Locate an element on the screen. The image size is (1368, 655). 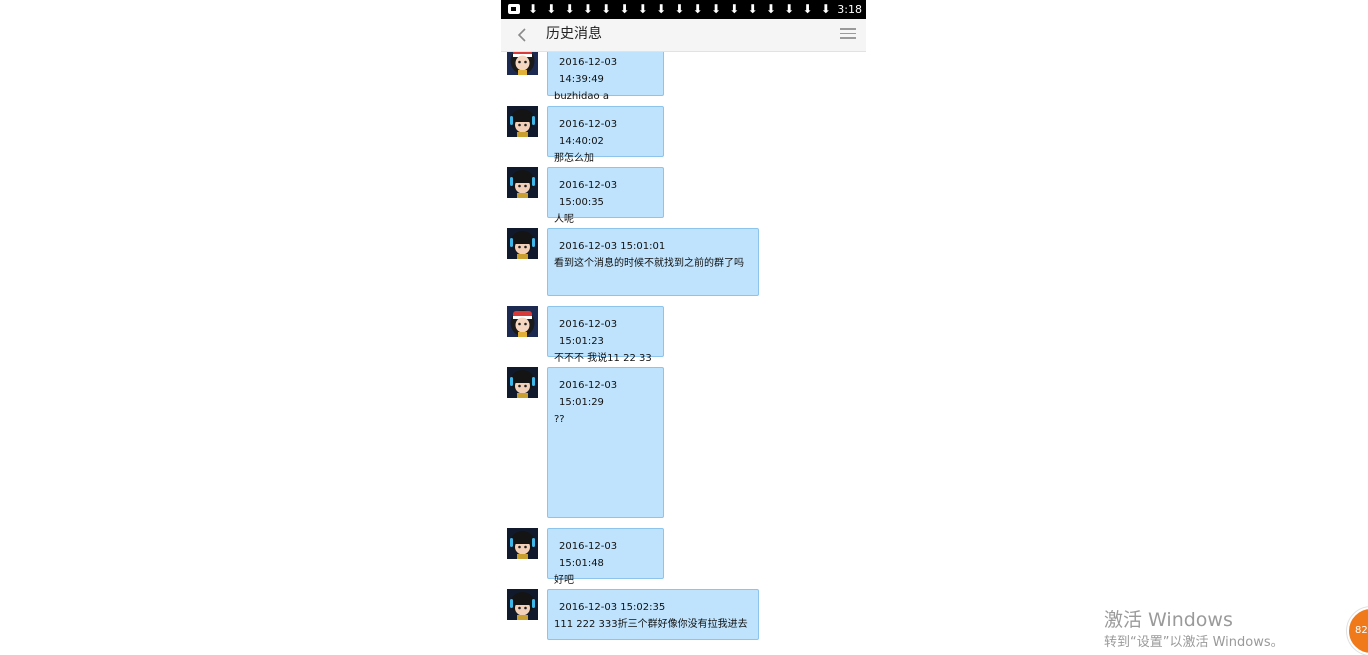
message-bubble: 2016-12-03 15:01:01 看到这个消息的时候不就找到之前的群了吗 is located at coordinates (653, 262).